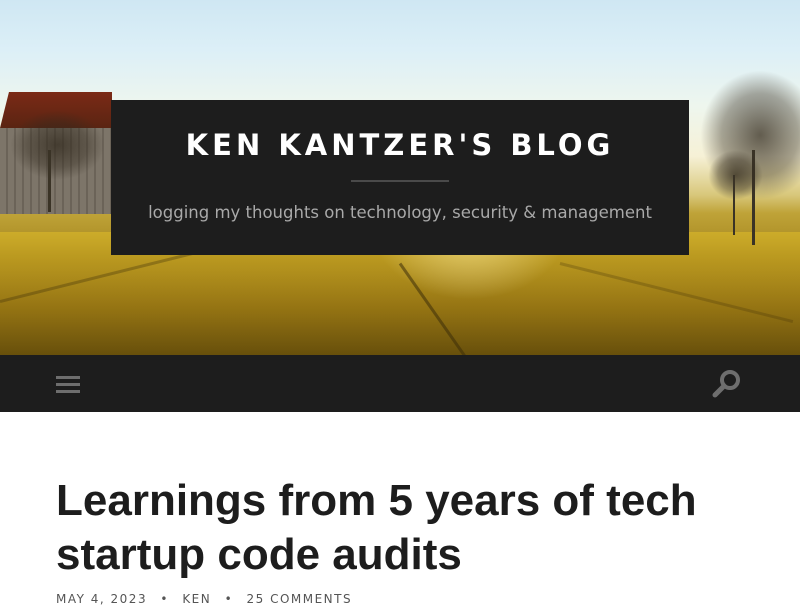 The height and width of the screenshot is (606, 800). What do you see at coordinates (401, 599) in the screenshot?
I see `post-meta: MAY 4, 2023 • KEN • 25 COMMENTS` at bounding box center [401, 599].